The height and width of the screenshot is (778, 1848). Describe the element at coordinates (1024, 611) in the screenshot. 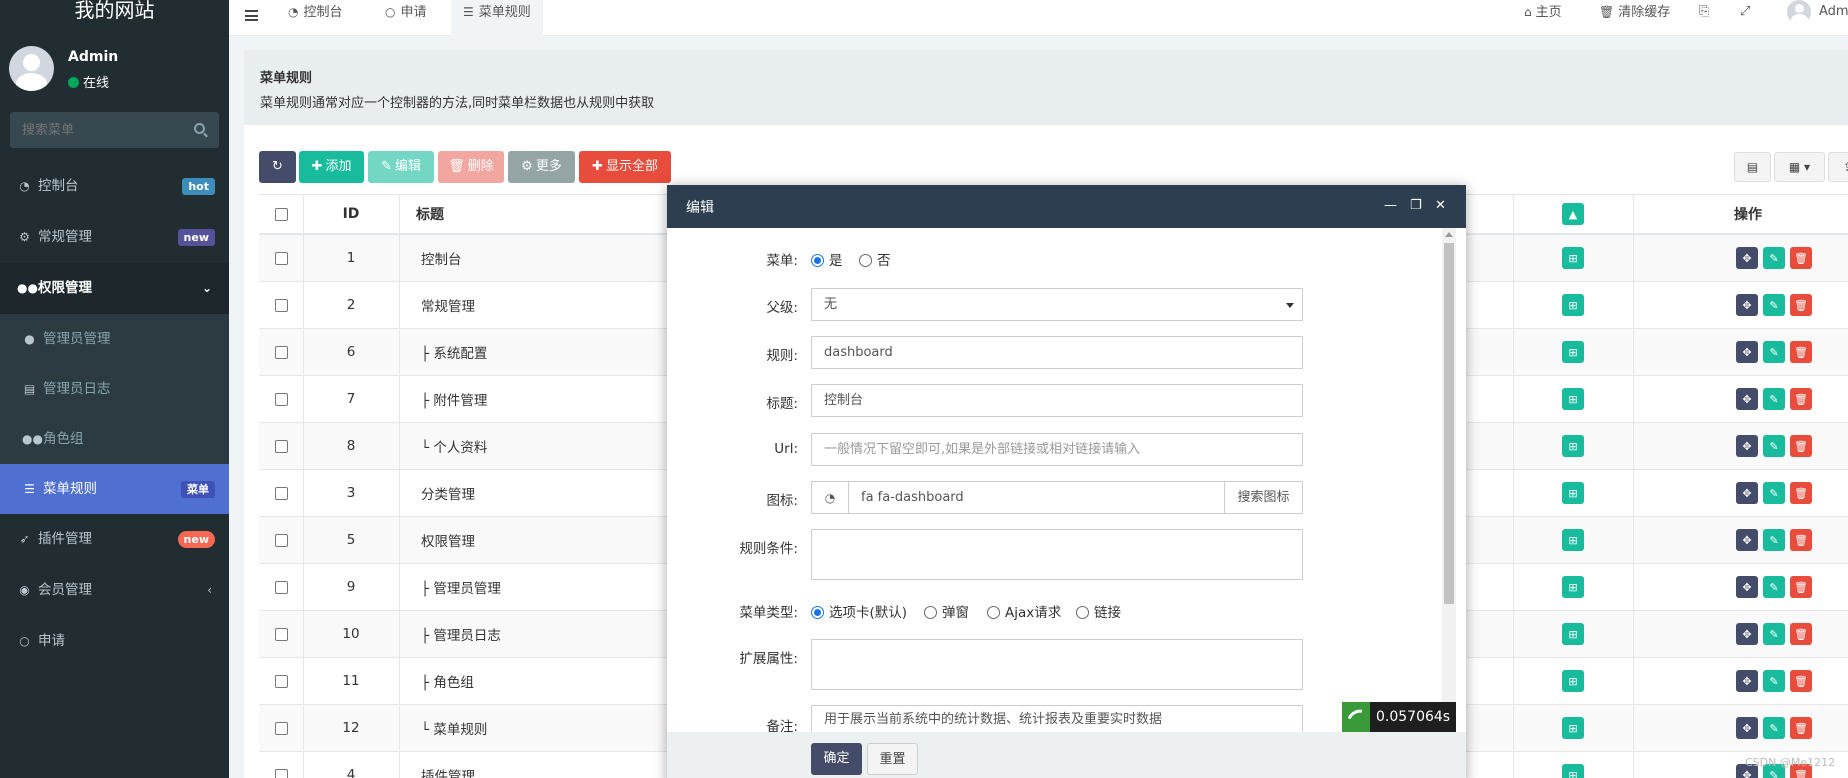

I see `radio-type-ajax: Ajax请求` at that location.